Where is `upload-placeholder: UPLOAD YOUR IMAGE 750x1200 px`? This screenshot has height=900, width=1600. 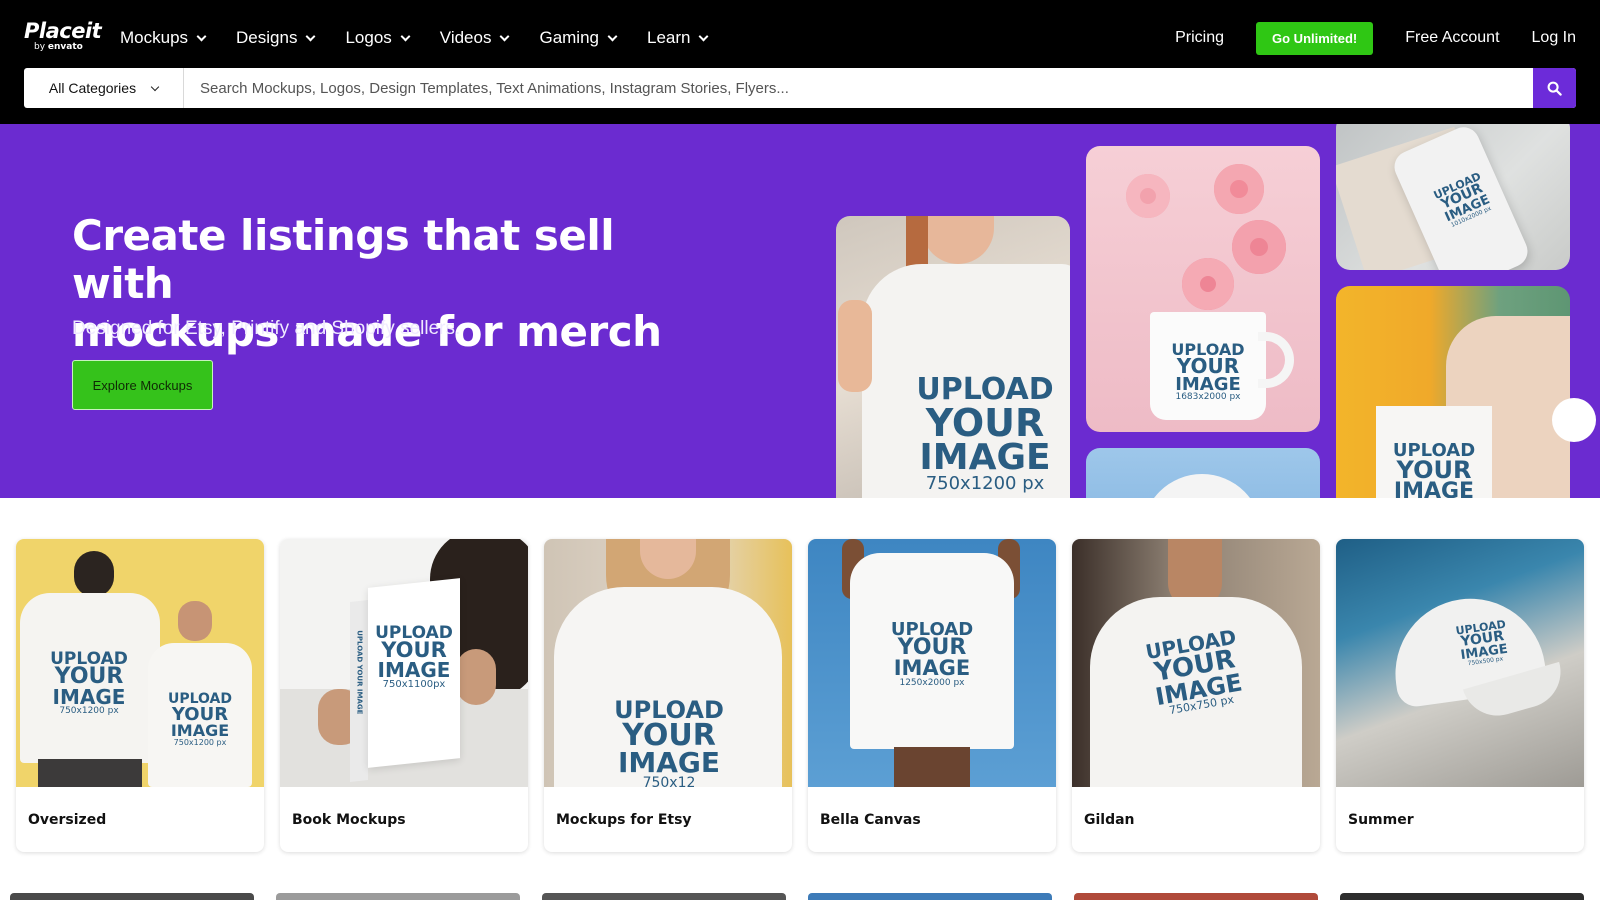 upload-placeholder: UPLOAD YOUR IMAGE 750x1200 px is located at coordinates (200, 719).